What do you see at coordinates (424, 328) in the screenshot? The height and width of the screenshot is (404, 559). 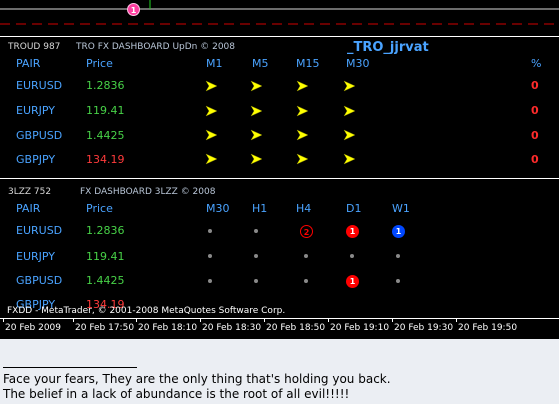 I see `time-axis-label: 20 Feb 19:30` at bounding box center [424, 328].